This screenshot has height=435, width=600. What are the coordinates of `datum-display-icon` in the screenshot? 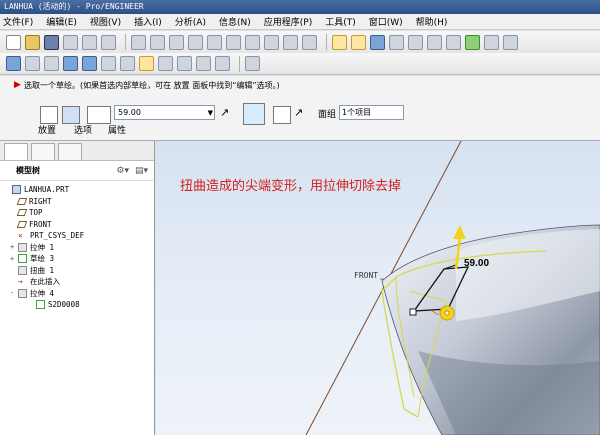 It's located at (339, 42).